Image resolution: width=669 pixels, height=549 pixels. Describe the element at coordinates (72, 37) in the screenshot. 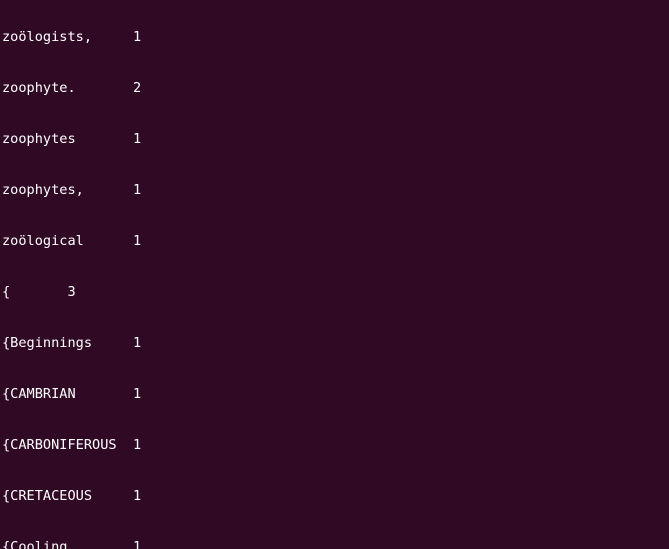

I see `output-line: zoölogists, 1` at that location.